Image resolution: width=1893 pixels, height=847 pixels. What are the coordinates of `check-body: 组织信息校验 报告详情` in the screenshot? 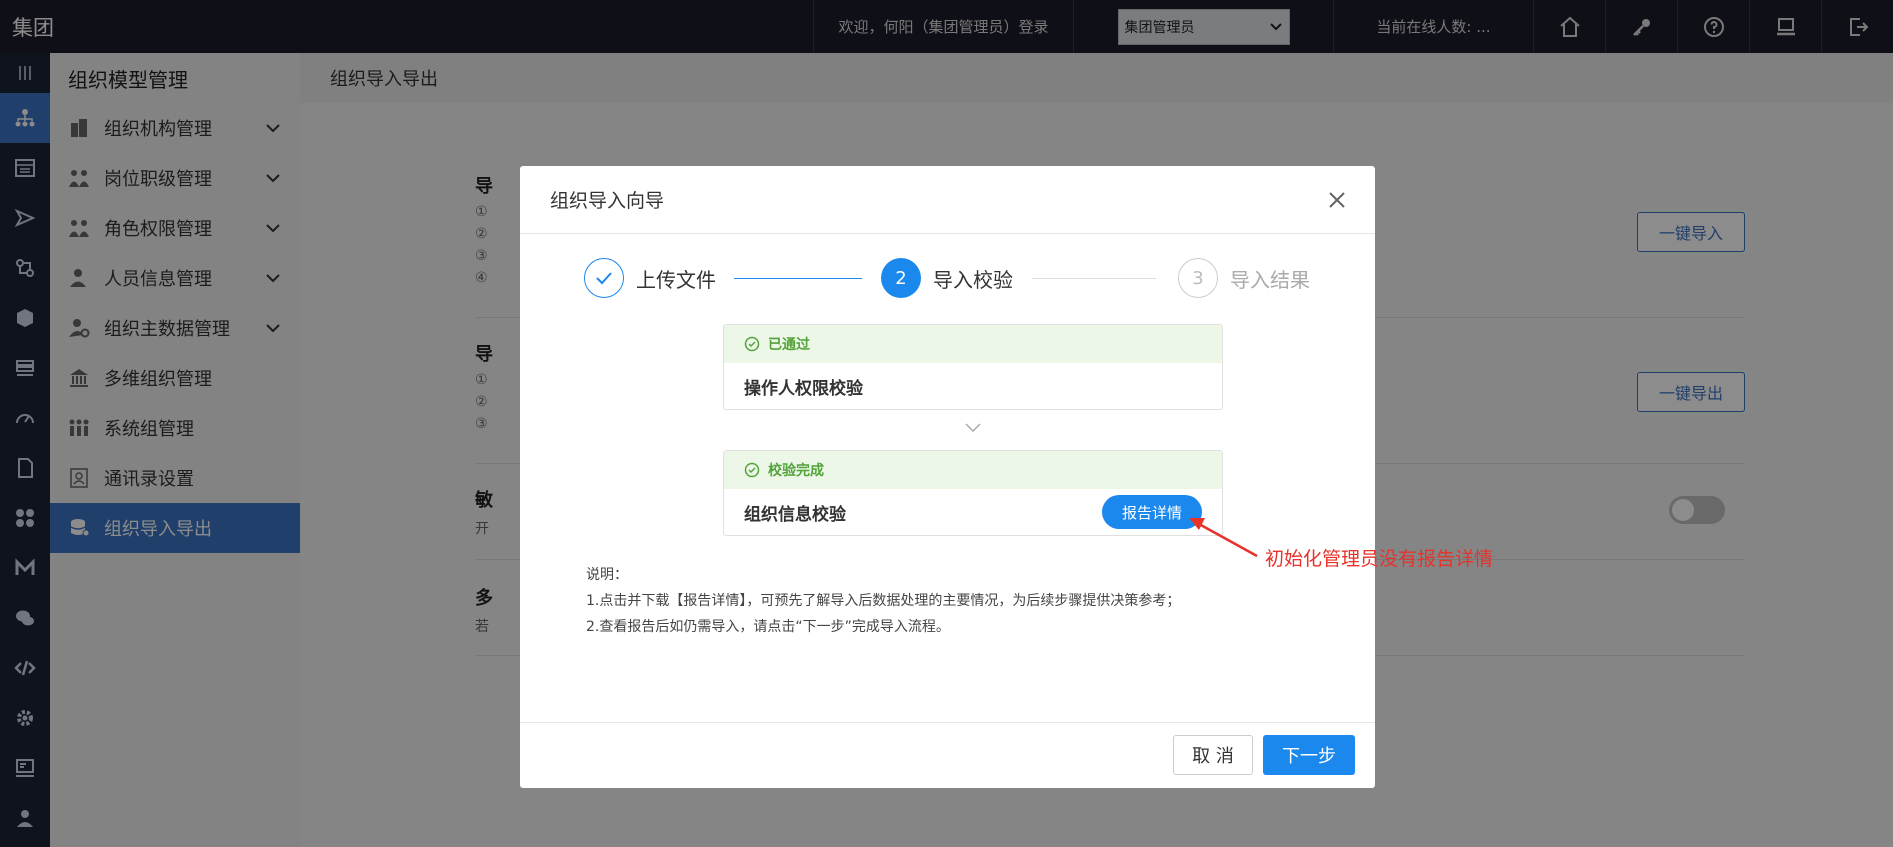 It's located at (973, 512).